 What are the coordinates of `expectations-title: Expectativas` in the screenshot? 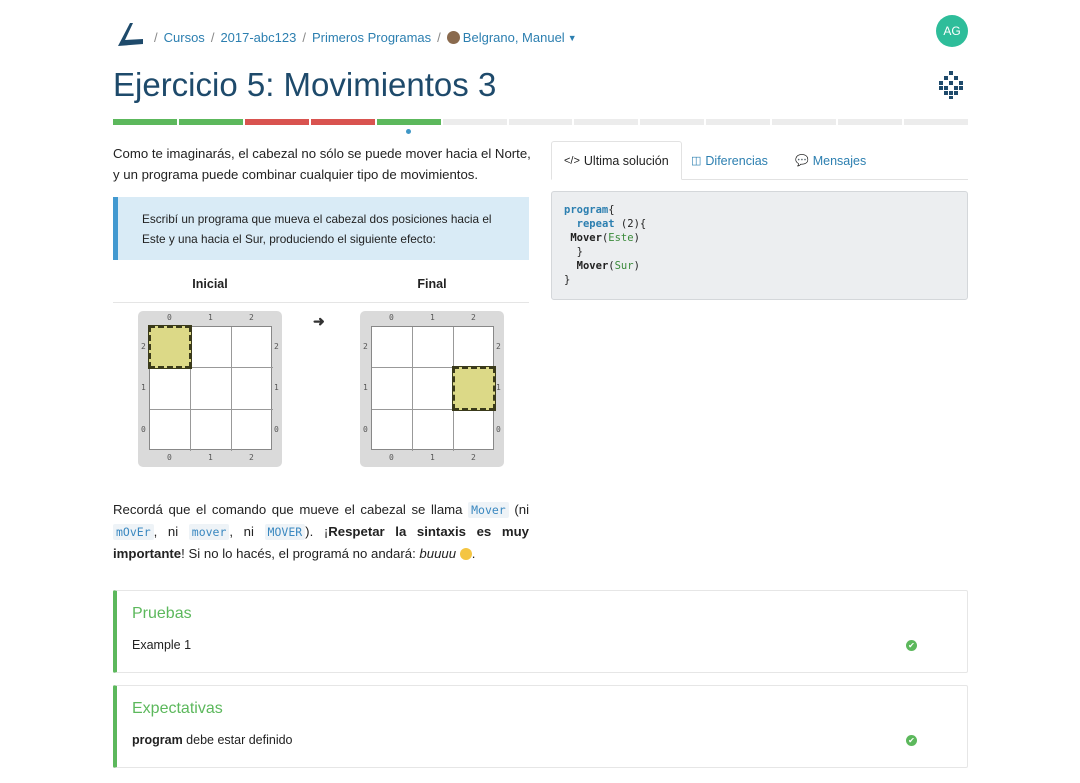 It's located at (177, 708).